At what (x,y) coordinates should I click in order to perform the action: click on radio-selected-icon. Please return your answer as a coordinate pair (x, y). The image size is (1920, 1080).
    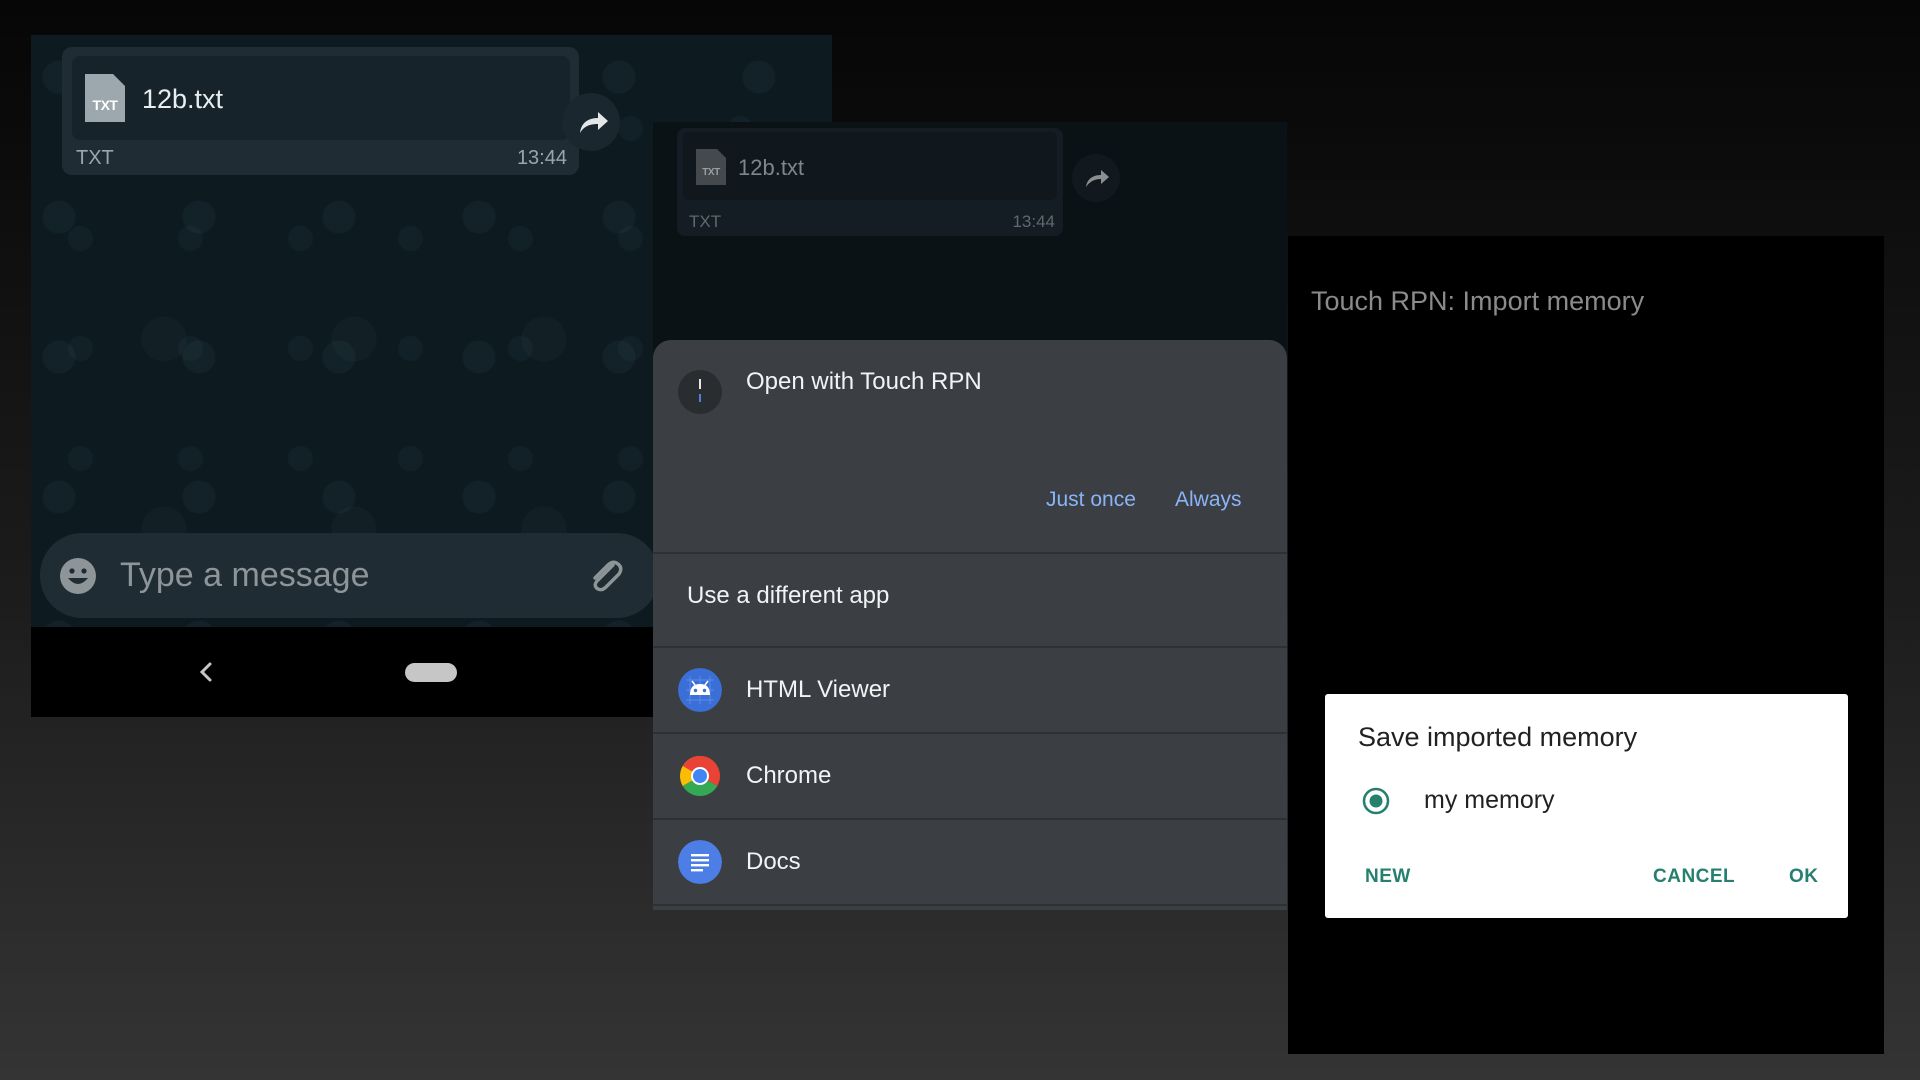
    Looking at the image, I should click on (1376, 801).